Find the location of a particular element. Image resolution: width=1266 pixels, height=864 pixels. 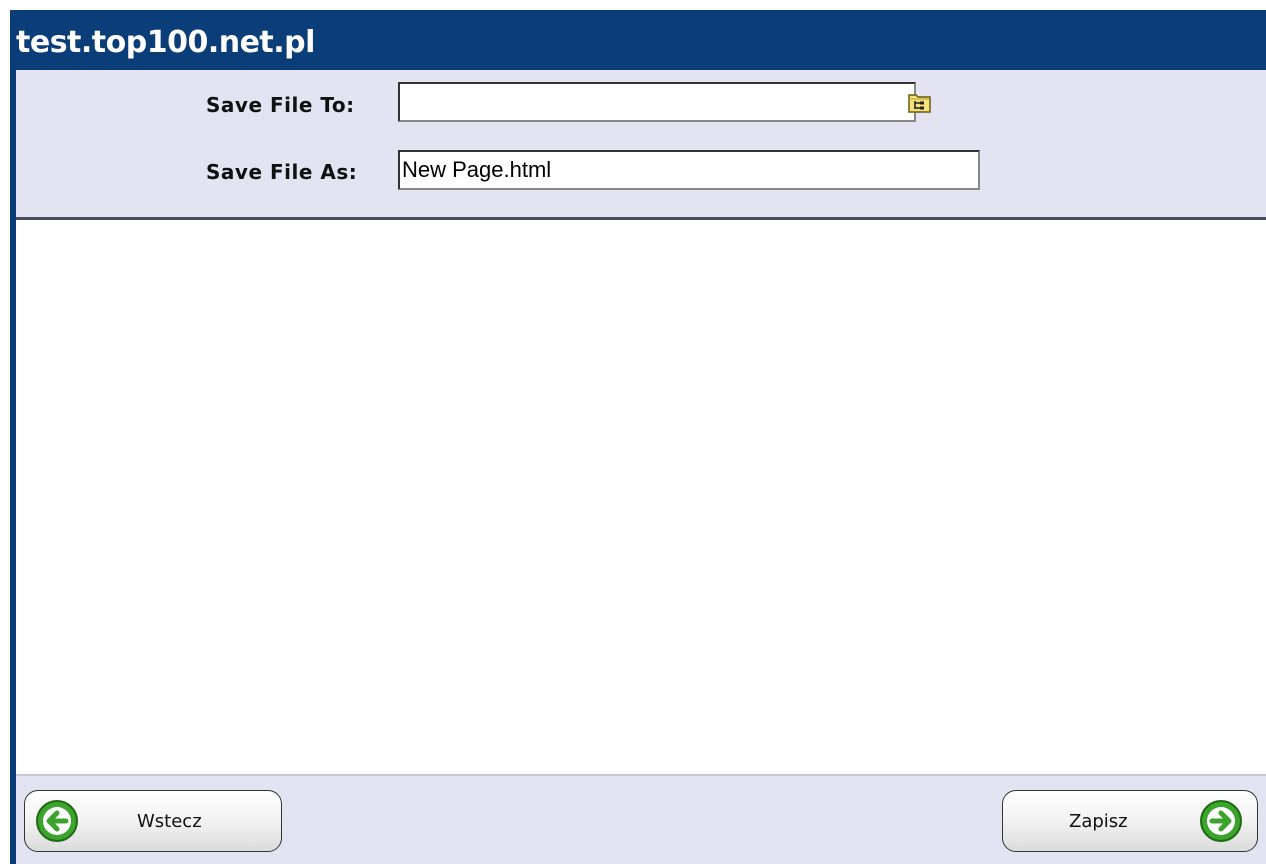

arrow-right-icon is located at coordinates (1221, 821).